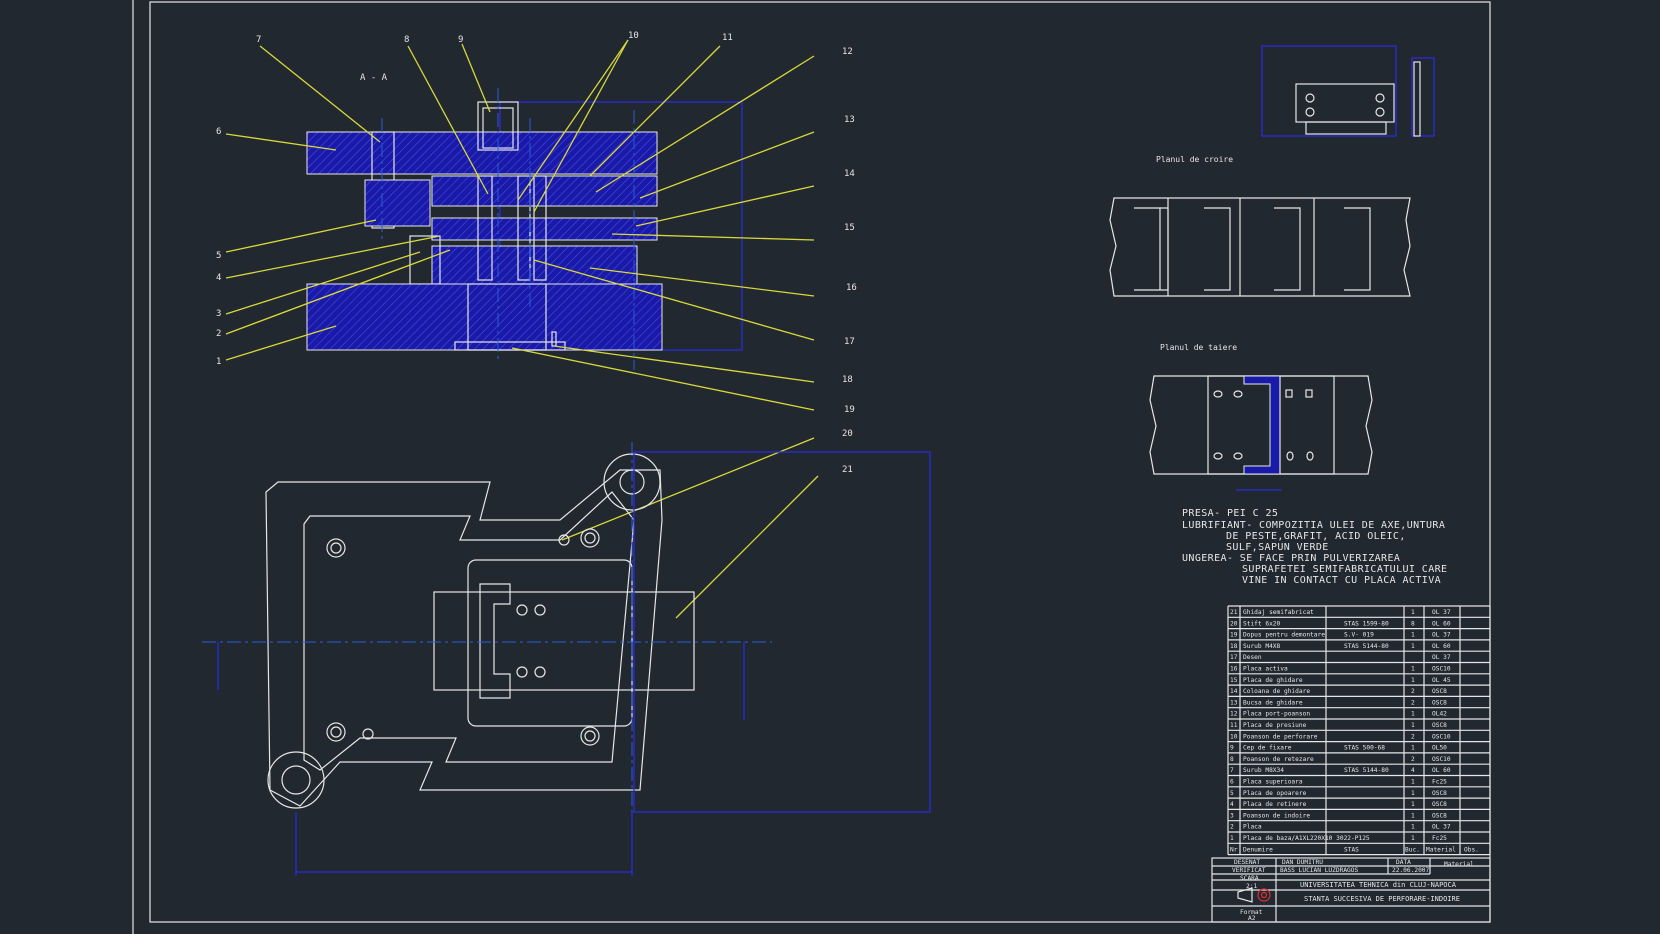 The width and height of the screenshot is (1660, 934). I want to click on bom-row-number: 13, so click(1234, 702).